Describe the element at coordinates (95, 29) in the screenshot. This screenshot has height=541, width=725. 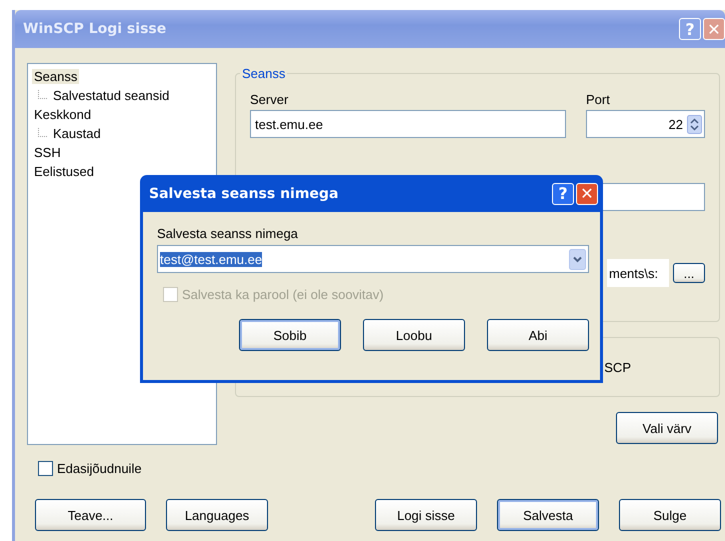
I see `window-title: WinSCP Logi sisse` at that location.